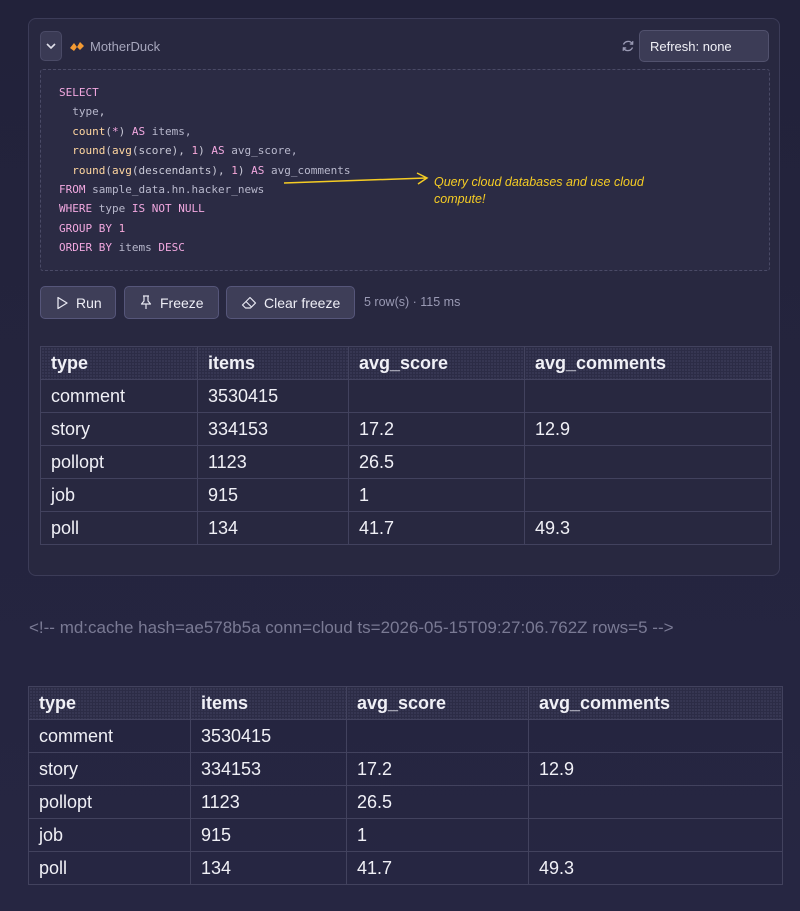 The image size is (800, 911). I want to click on code-line: type,, so click(82, 112).